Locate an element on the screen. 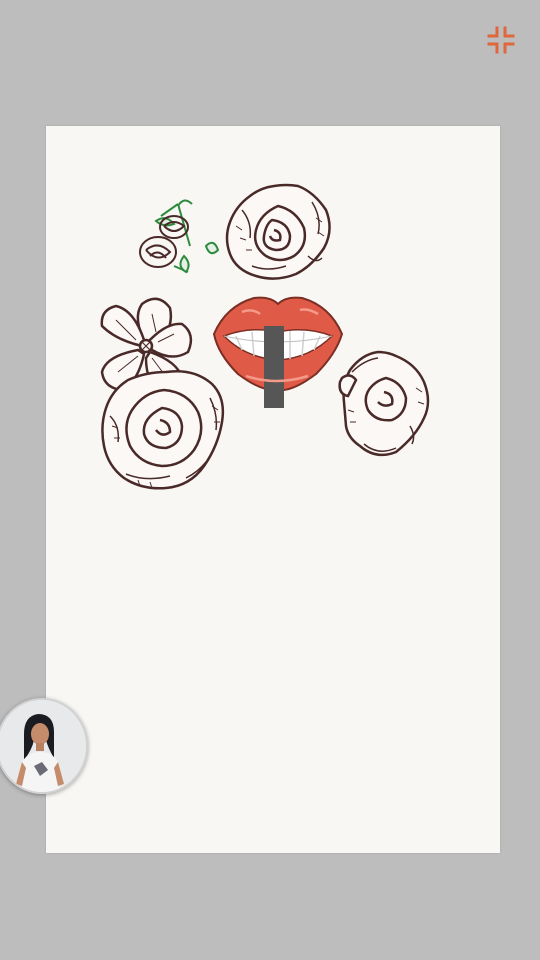 The image size is (540, 960). lips-sticker is located at coordinates (278, 352).